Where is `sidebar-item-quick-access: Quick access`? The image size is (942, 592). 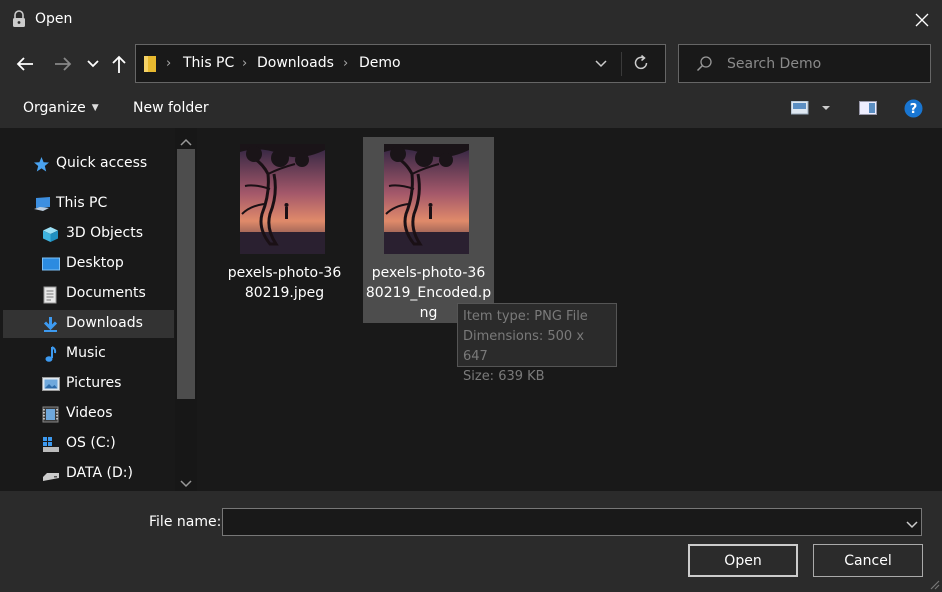 sidebar-item-quick-access: Quick access is located at coordinates (88, 164).